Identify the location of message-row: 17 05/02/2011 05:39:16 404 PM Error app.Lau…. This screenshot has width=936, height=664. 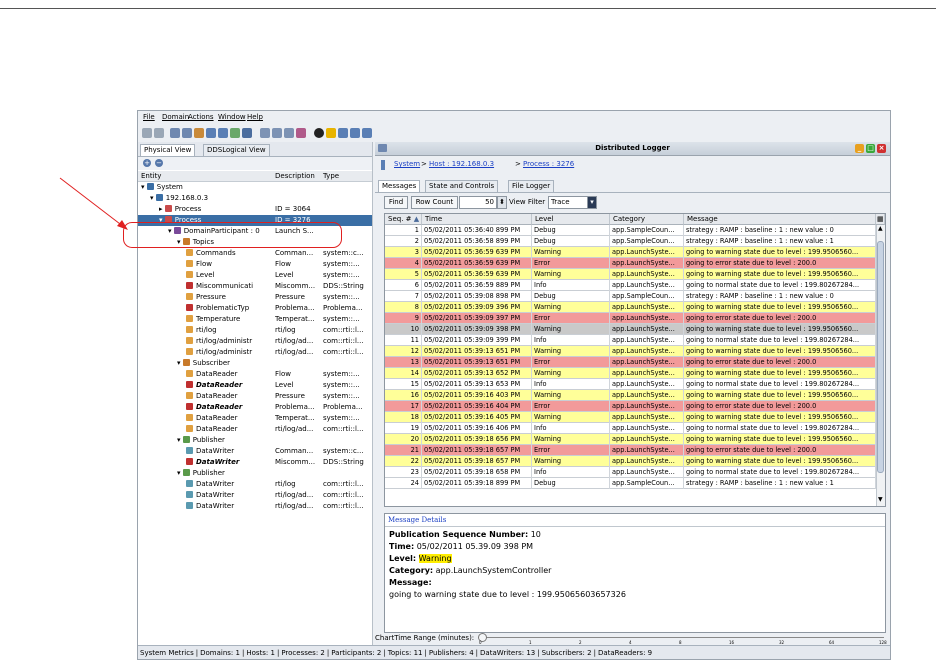
(630, 406).